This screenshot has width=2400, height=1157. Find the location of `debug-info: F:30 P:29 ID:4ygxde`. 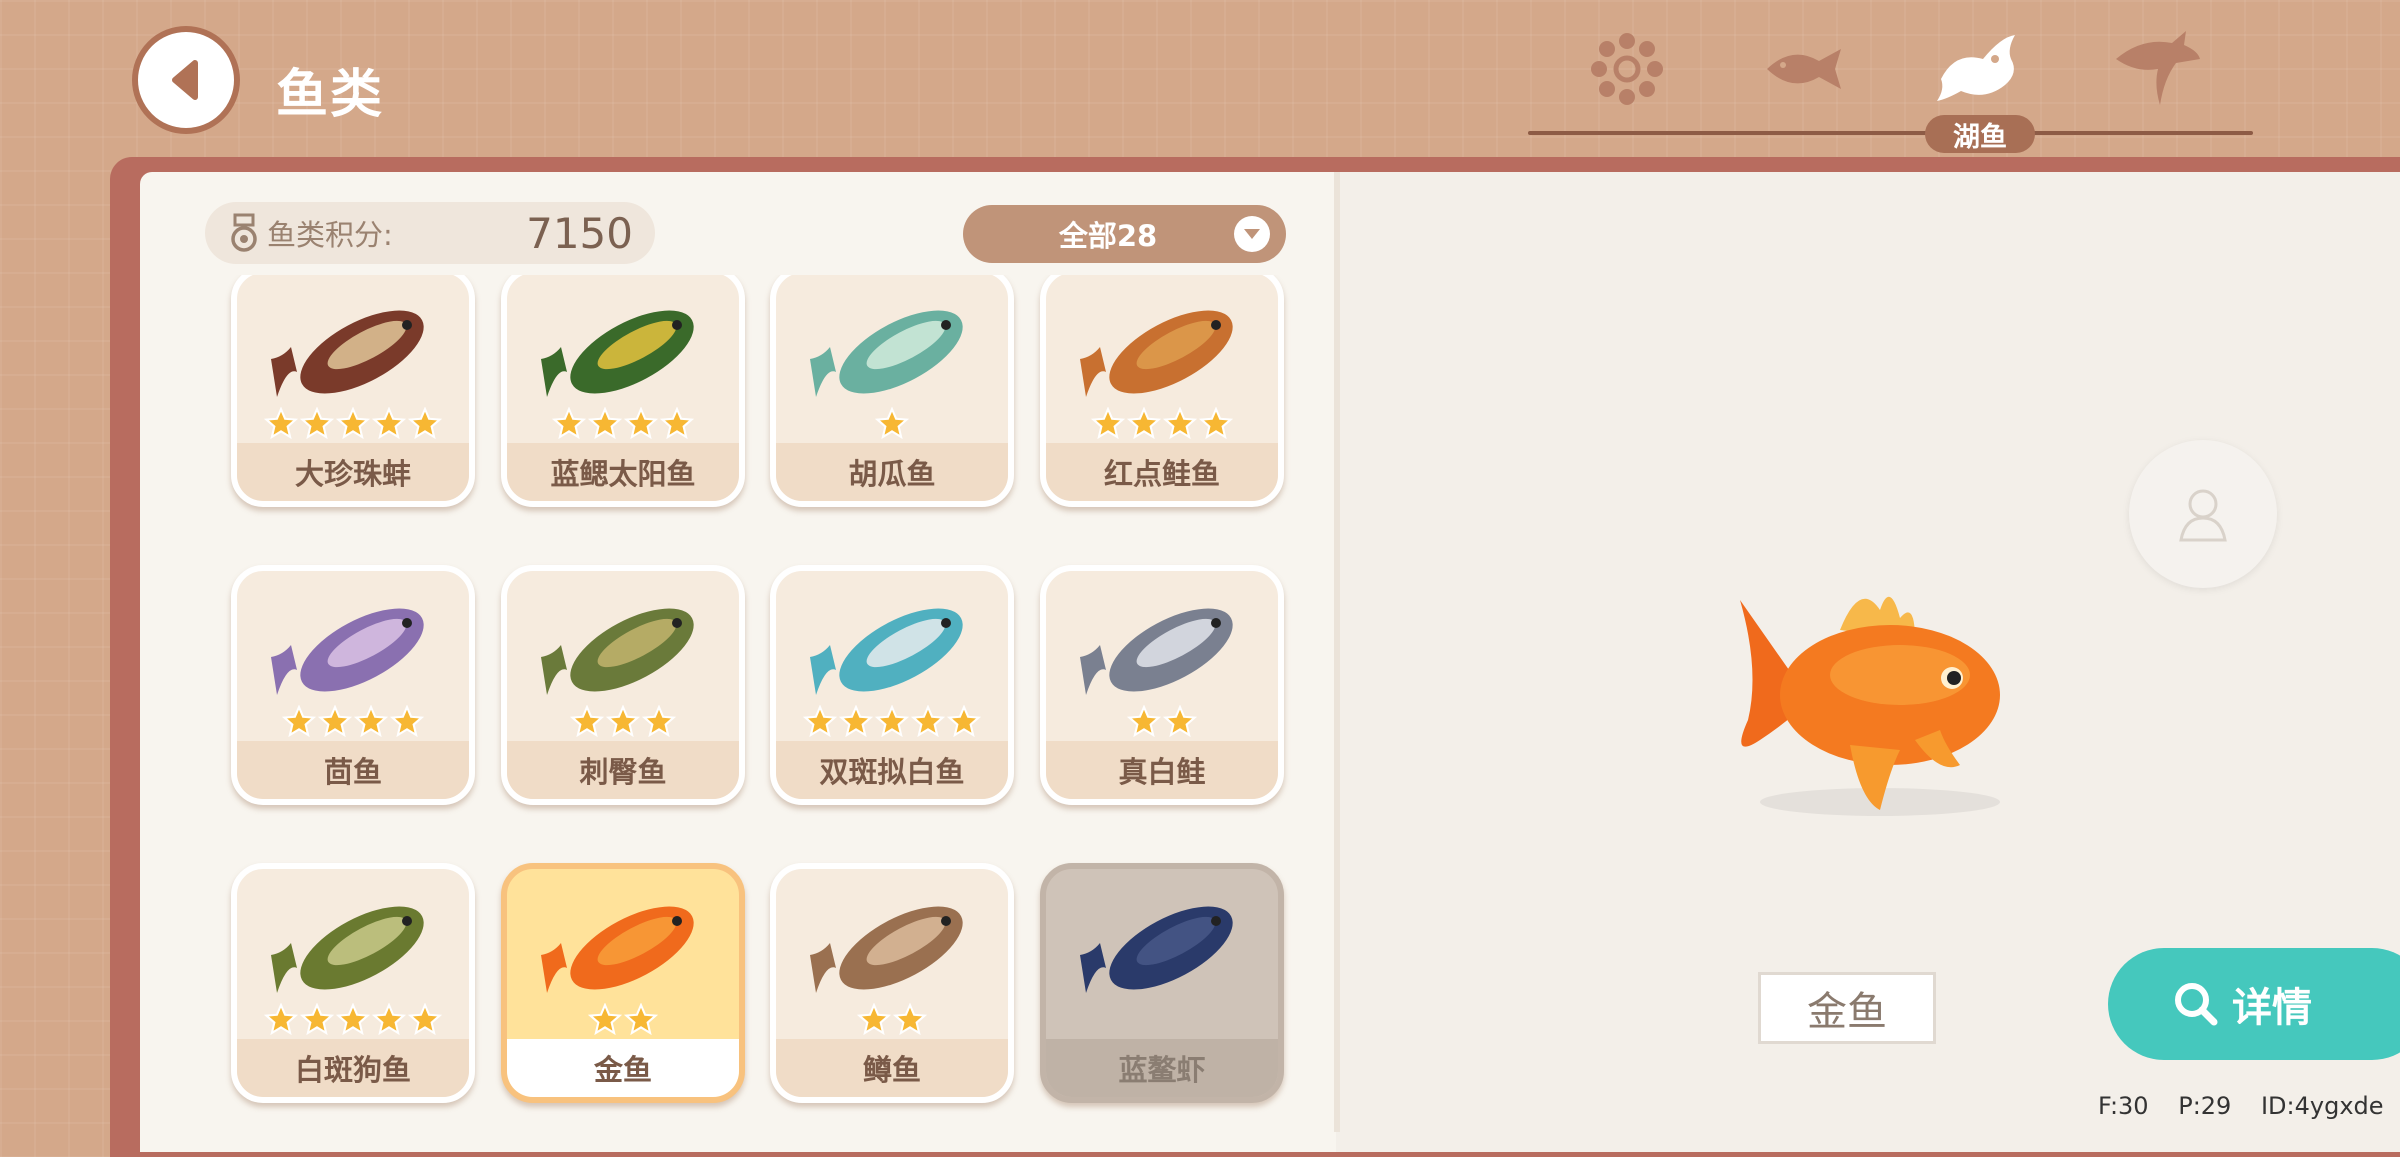

debug-info: F:30 P:29 ID:4ygxde is located at coordinates (2249, 1106).